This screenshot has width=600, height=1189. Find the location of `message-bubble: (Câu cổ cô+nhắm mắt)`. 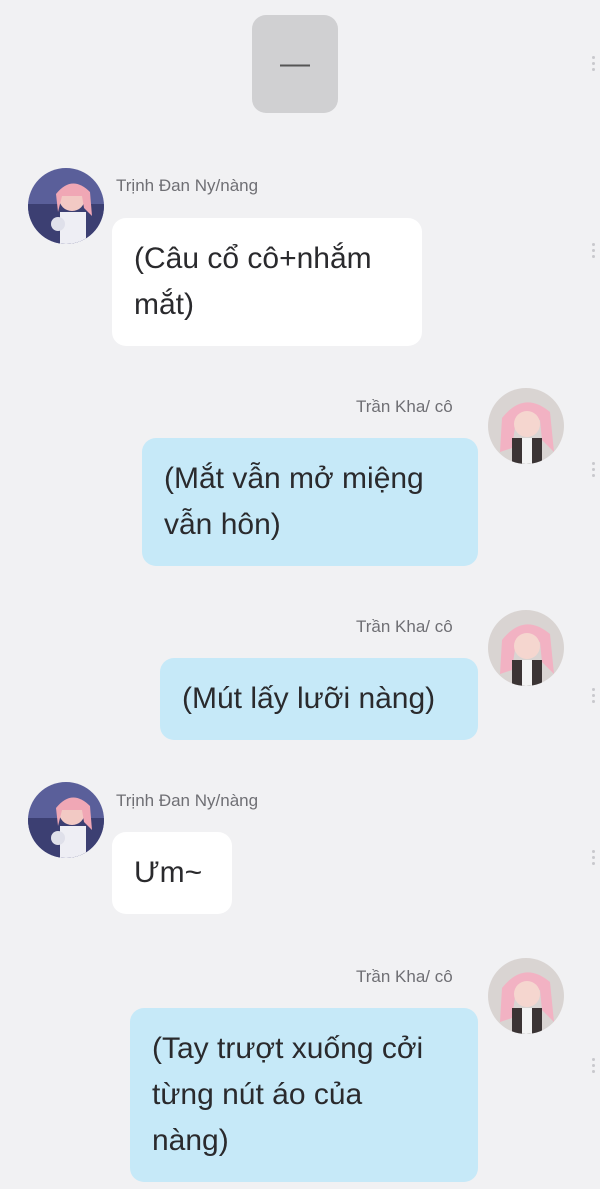

message-bubble: (Câu cổ cô+nhắm mắt) is located at coordinates (267, 282).